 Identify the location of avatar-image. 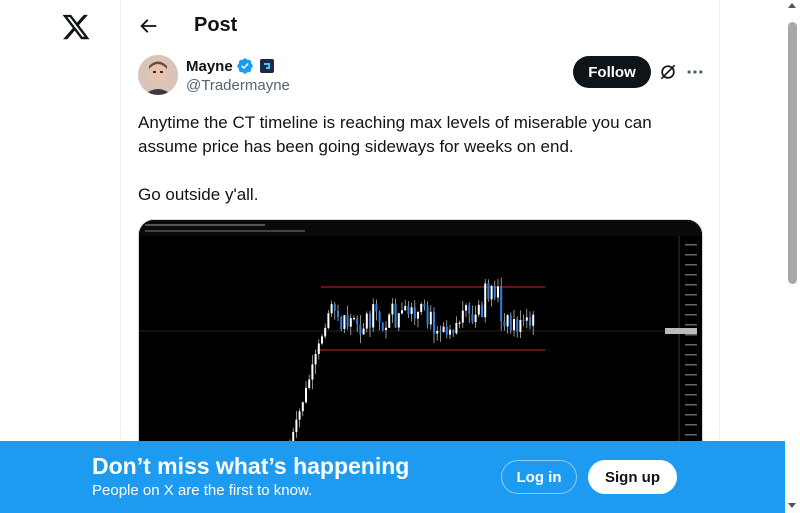
(158, 75).